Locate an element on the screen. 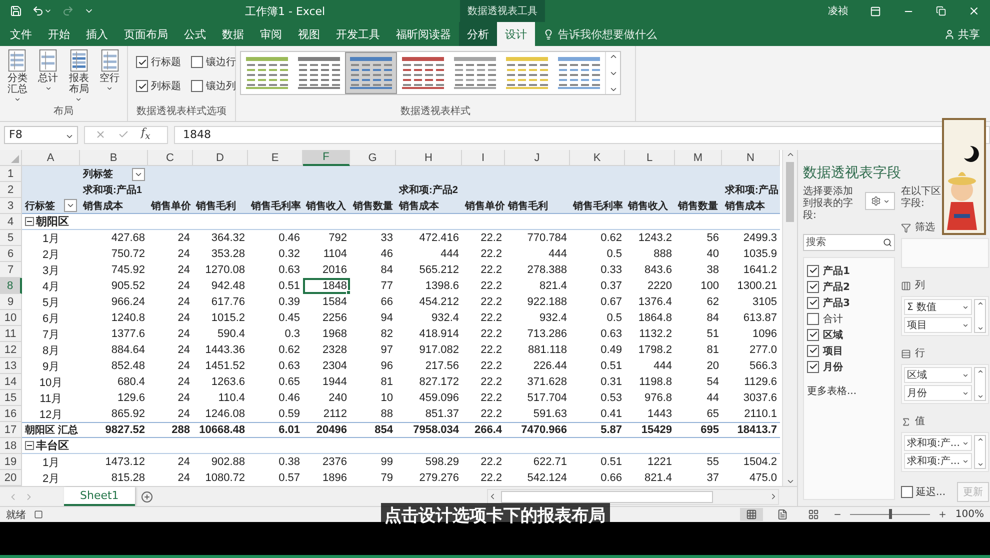 This screenshot has height=558, width=990. row-header: 16 is located at coordinates (11, 414).